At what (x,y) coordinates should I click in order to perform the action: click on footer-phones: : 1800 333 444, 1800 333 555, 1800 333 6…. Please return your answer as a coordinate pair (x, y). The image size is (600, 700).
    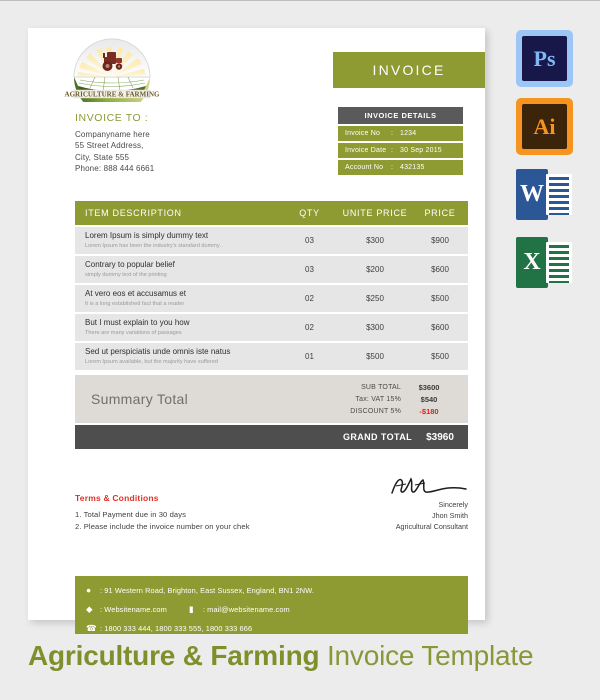
    Looking at the image, I should click on (176, 628).